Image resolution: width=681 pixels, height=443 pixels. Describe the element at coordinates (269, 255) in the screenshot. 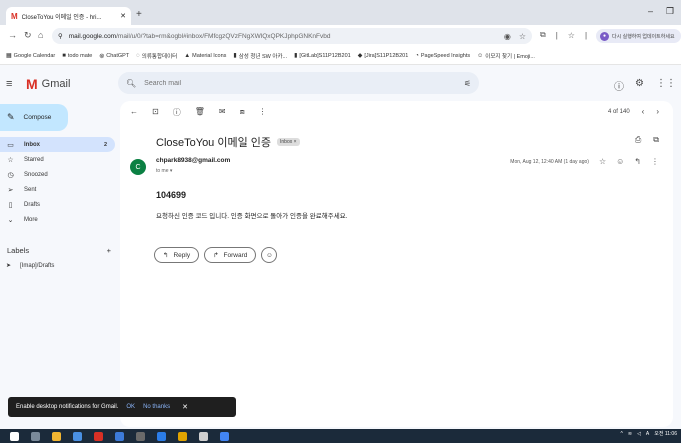

I see `emoji-button: ☺` at that location.